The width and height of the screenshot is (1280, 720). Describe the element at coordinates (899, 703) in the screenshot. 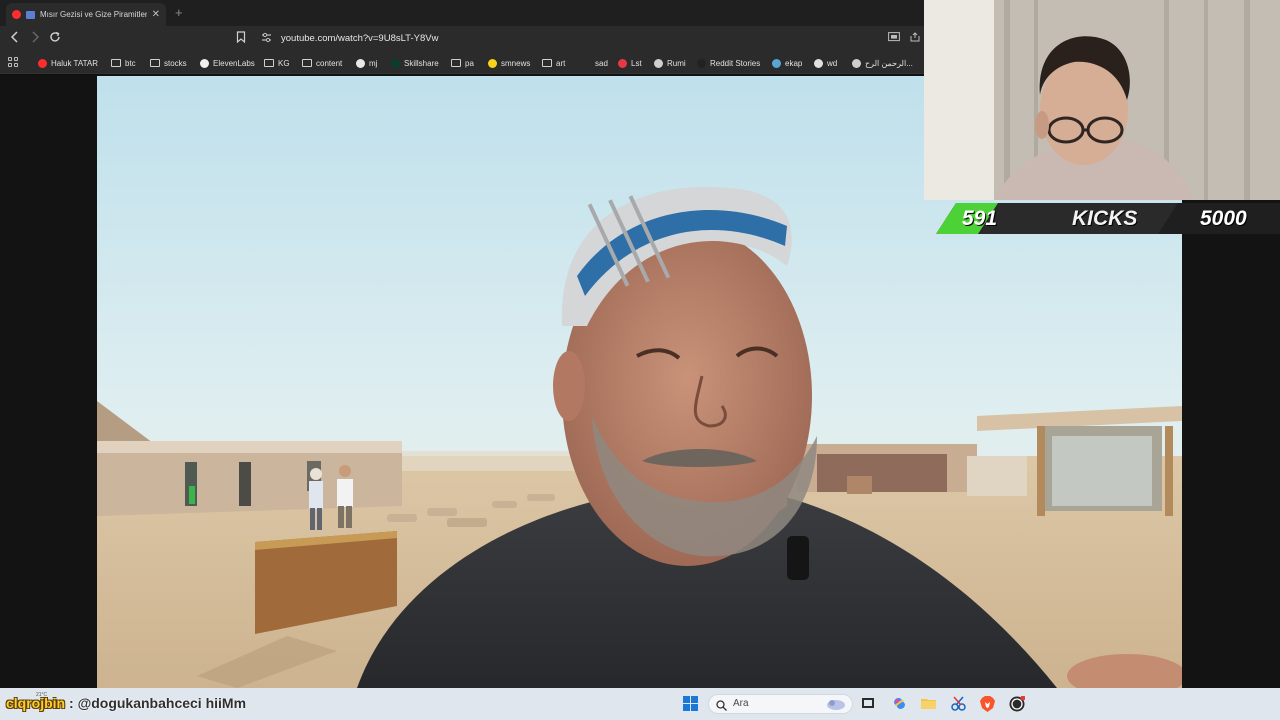

I see `copilot-icon` at that location.